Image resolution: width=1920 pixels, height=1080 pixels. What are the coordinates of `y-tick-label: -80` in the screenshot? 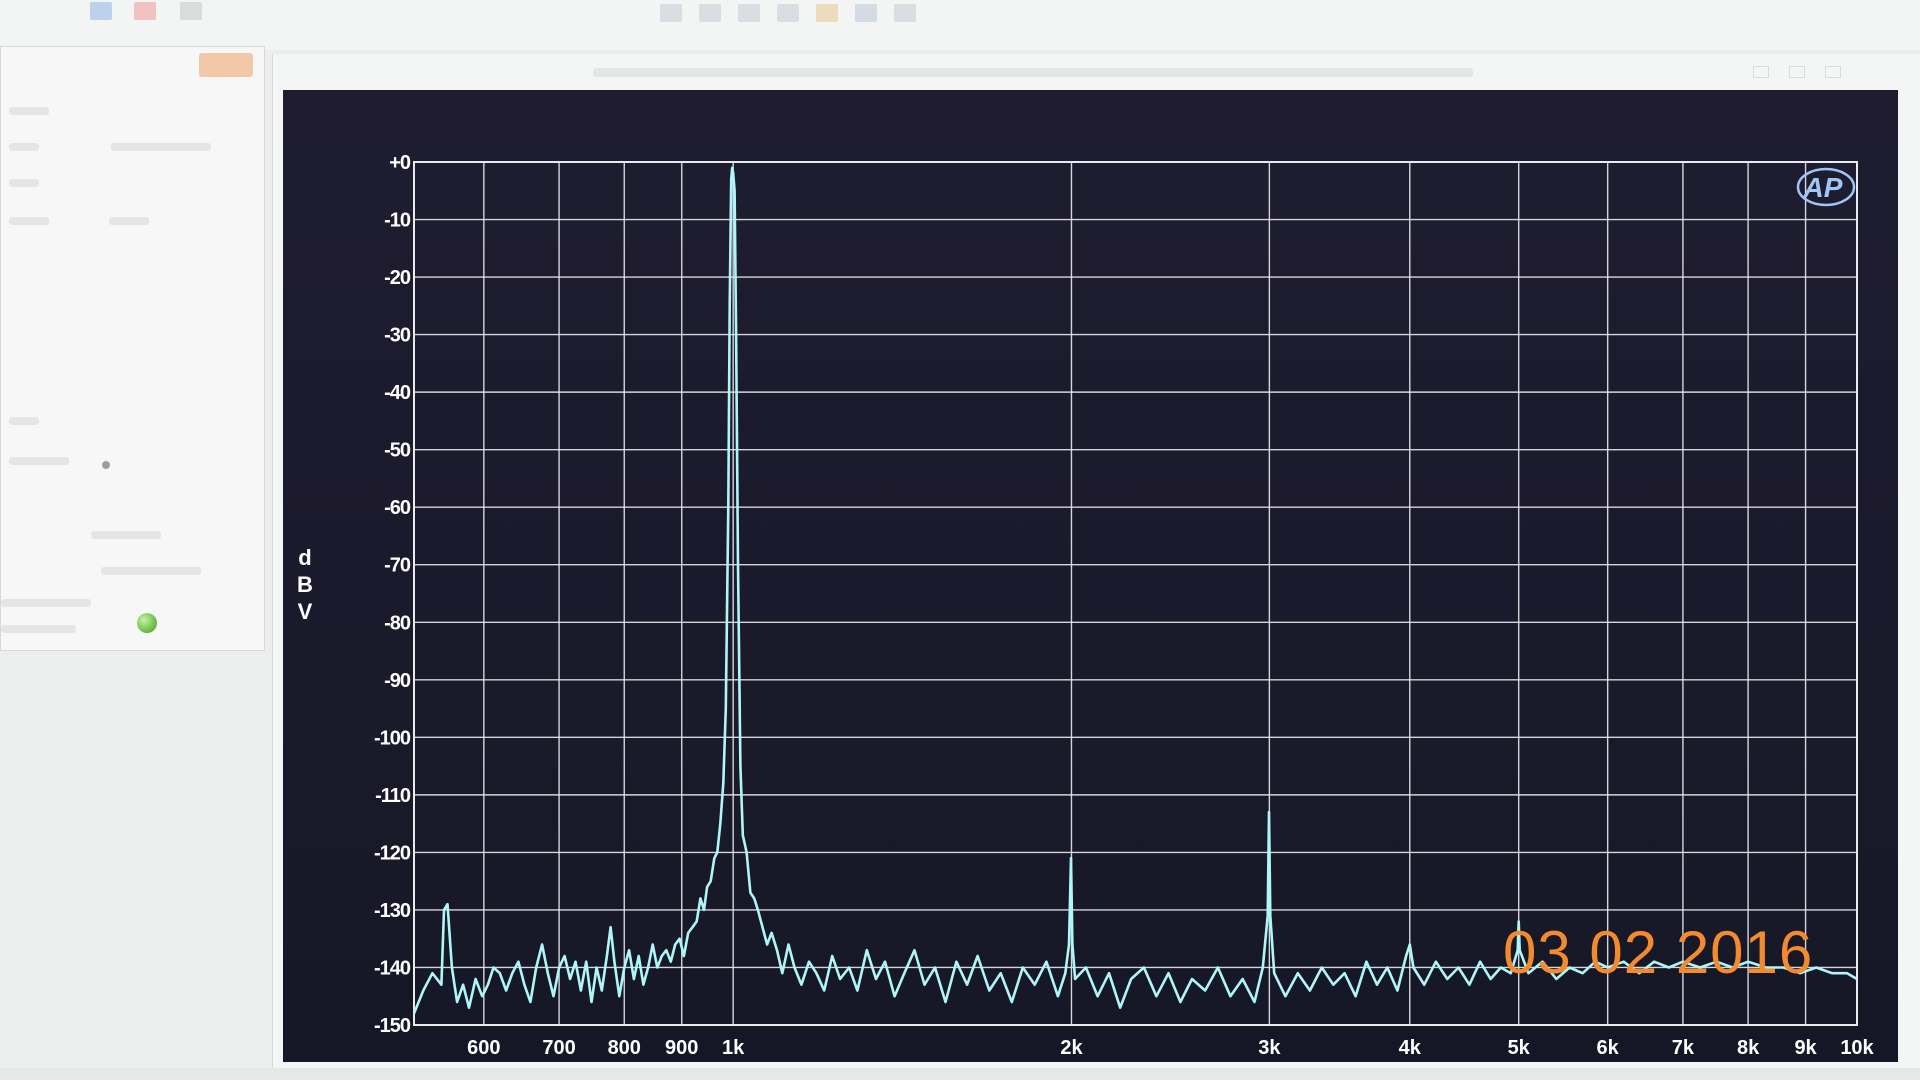 It's located at (397, 623).